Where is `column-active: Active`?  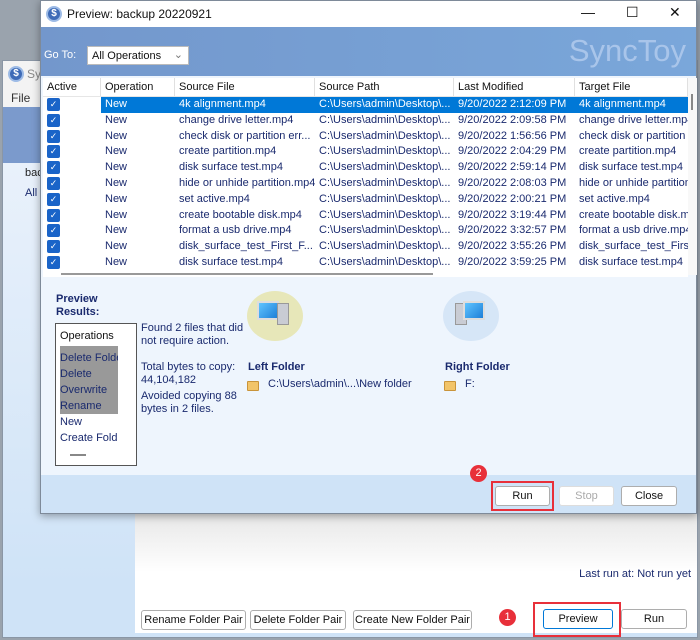 column-active: Active is located at coordinates (72, 87).